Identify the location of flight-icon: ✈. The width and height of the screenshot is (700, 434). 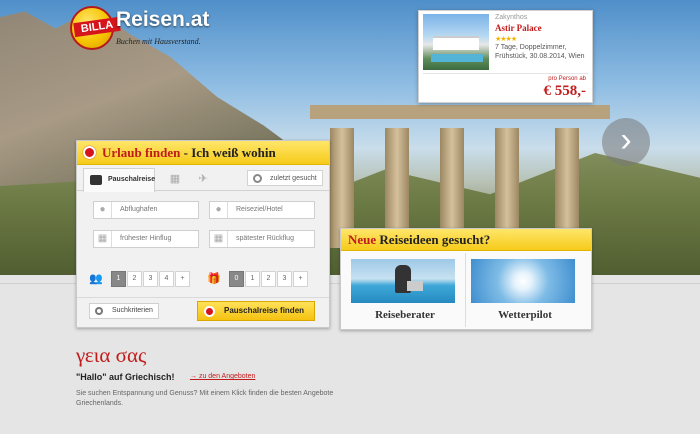
(203, 179).